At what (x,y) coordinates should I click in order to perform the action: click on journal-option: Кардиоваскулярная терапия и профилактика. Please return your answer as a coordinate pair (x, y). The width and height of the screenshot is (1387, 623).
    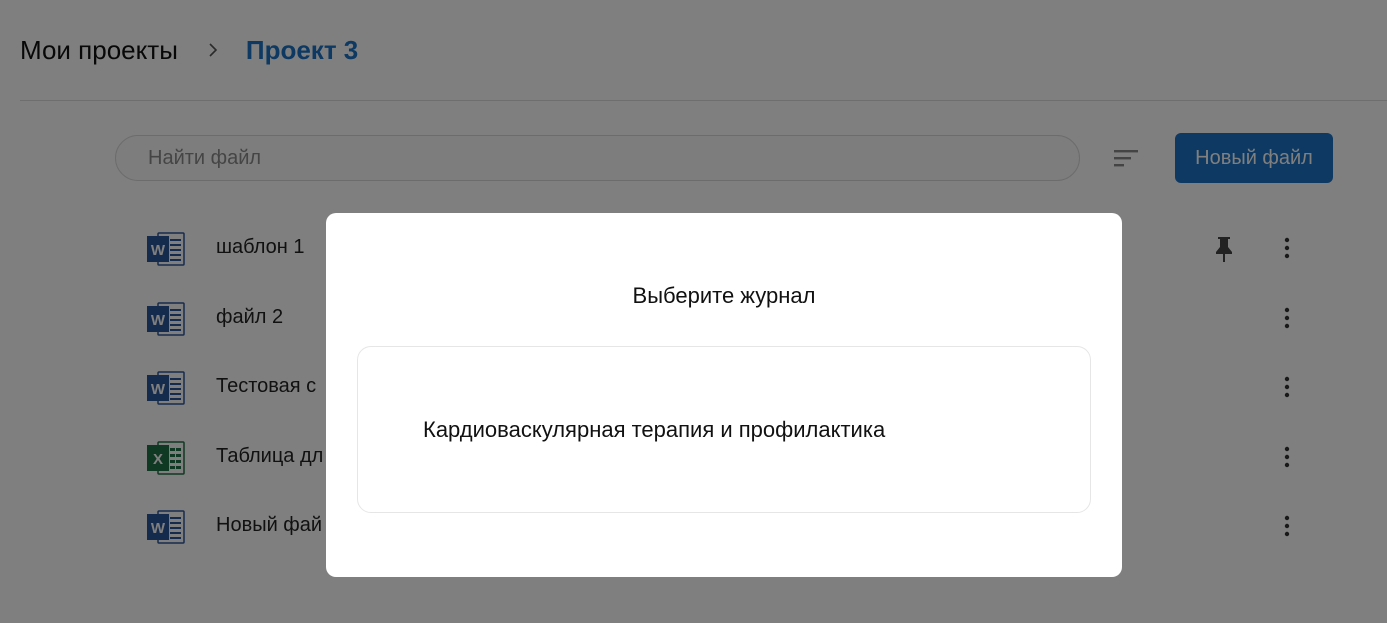
    Looking at the image, I should click on (724, 429).